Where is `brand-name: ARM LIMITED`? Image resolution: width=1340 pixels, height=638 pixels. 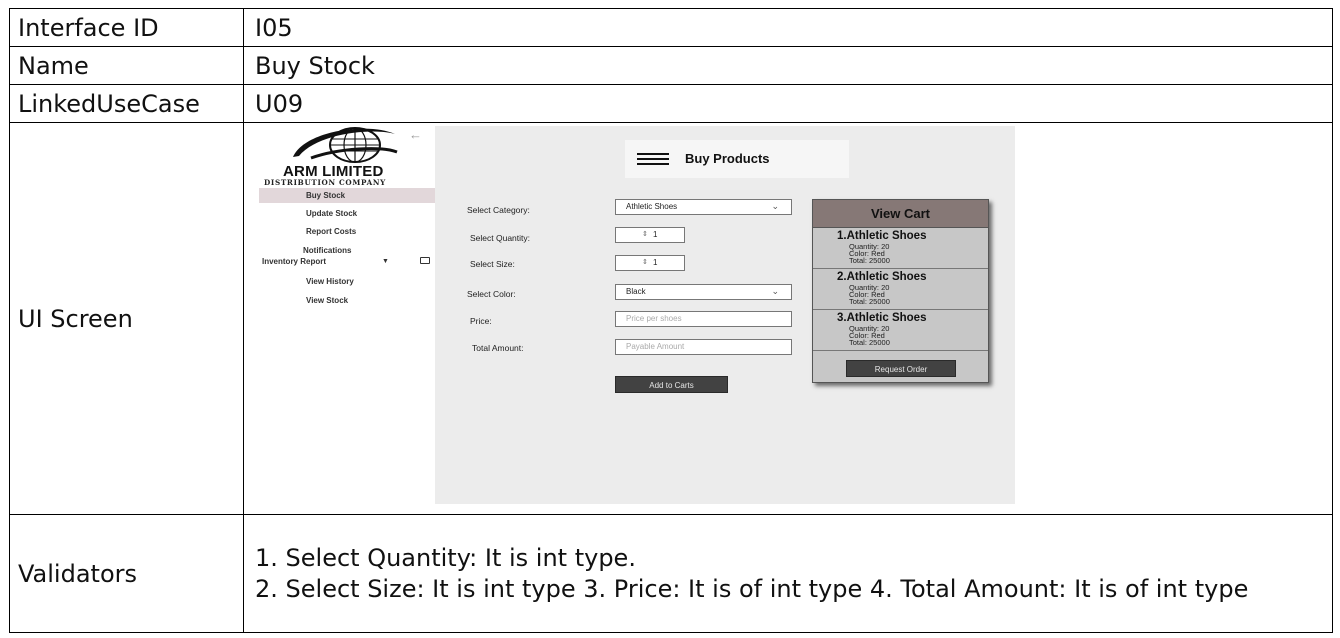 brand-name: ARM LIMITED is located at coordinates (333, 171).